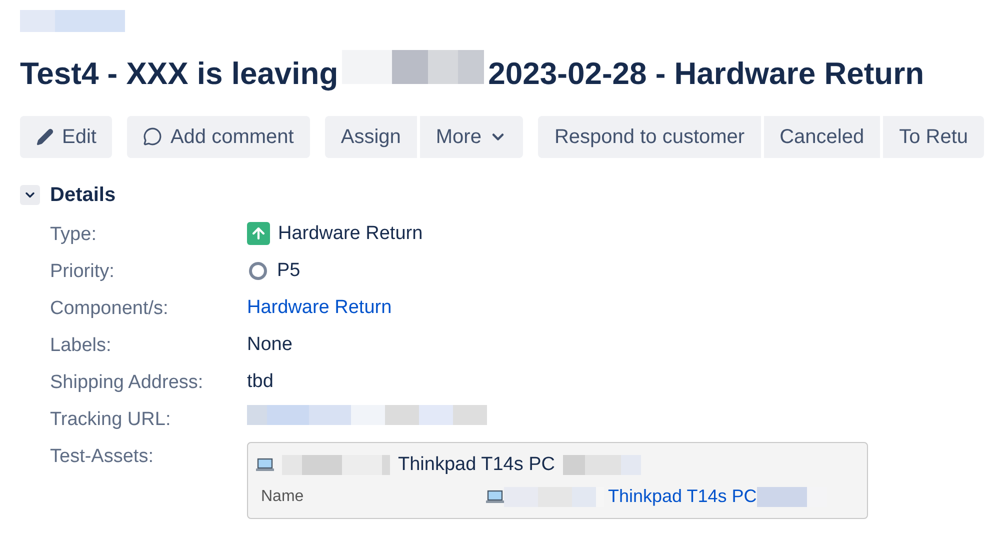  Describe the element at coordinates (218, 137) in the screenshot. I see `toolbar-button: Add comment` at that location.